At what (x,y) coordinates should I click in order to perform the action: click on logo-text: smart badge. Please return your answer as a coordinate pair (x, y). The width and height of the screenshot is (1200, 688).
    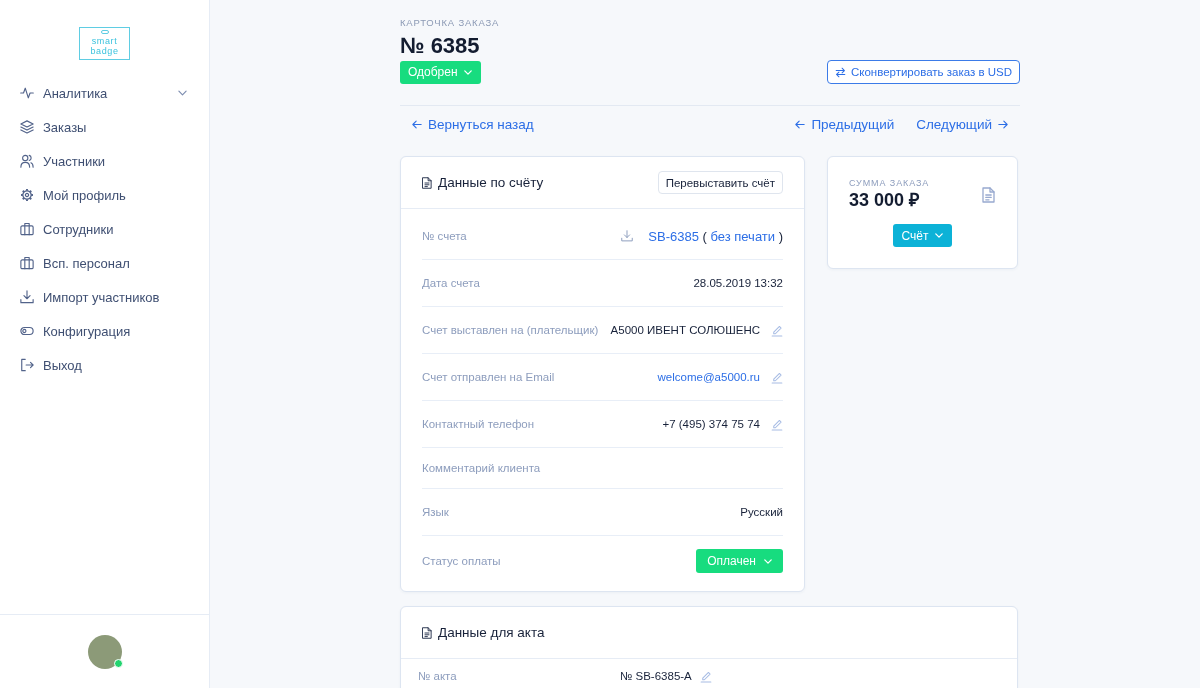
    Looking at the image, I should click on (104, 45).